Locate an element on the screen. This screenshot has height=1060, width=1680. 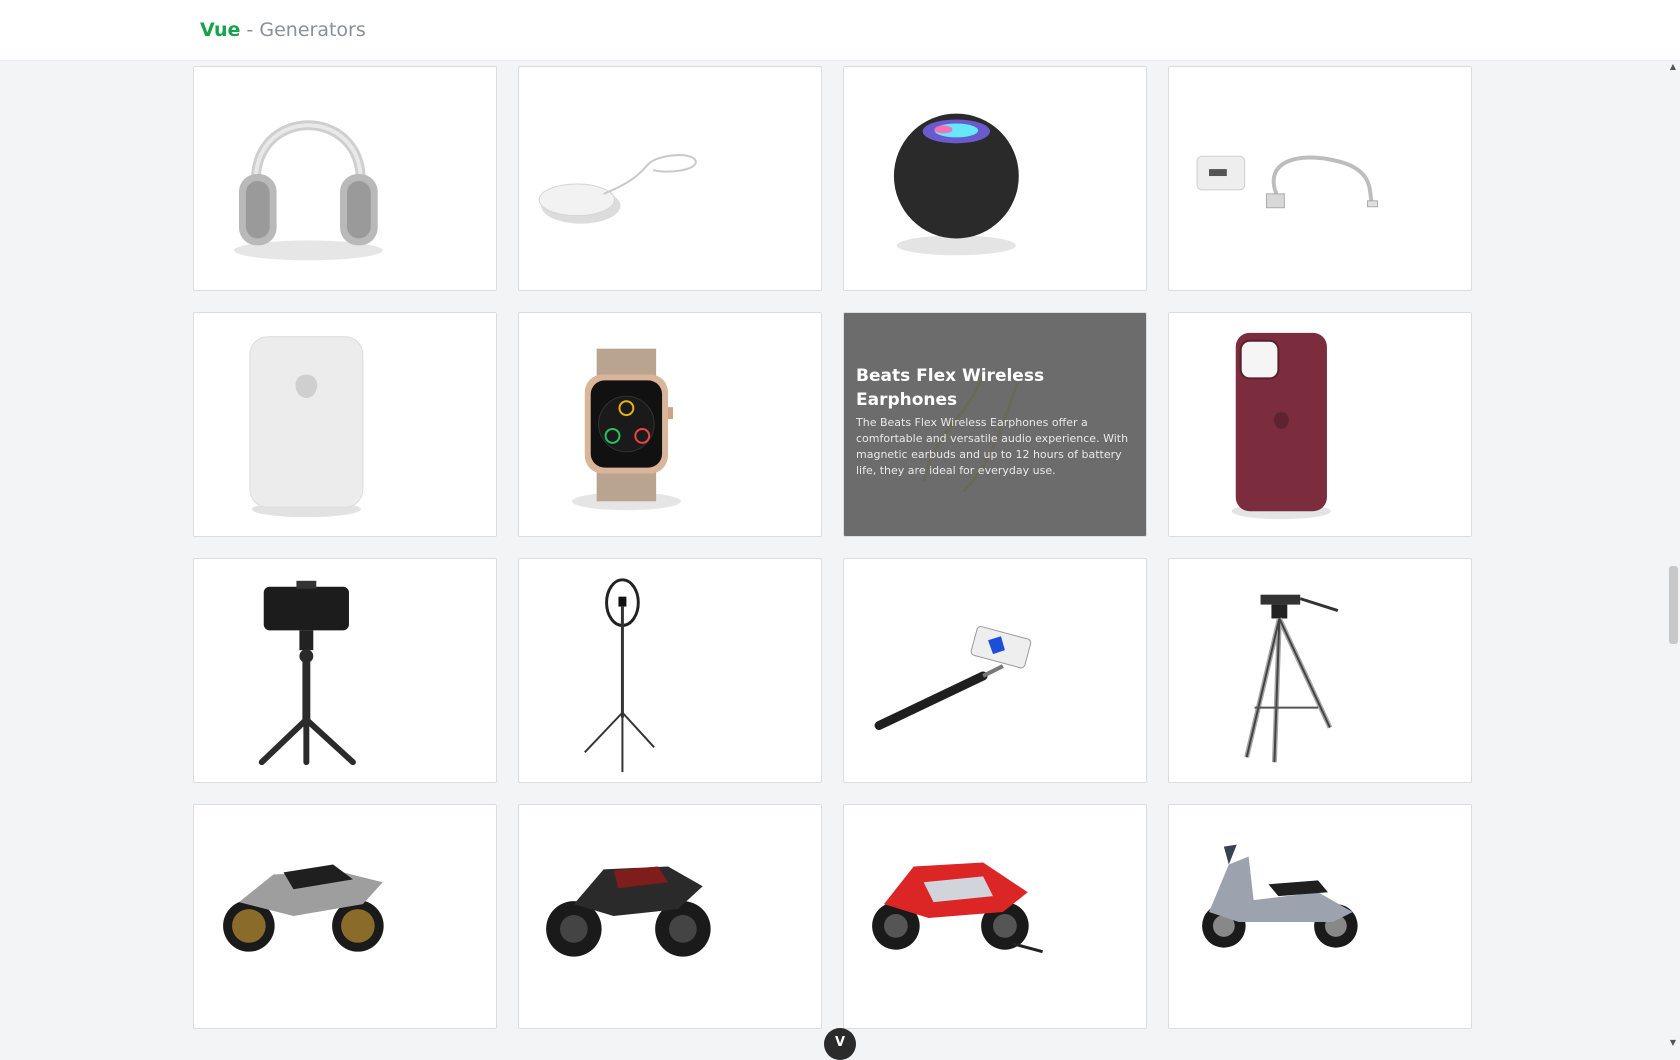
headphones-icon is located at coordinates (308, 190).